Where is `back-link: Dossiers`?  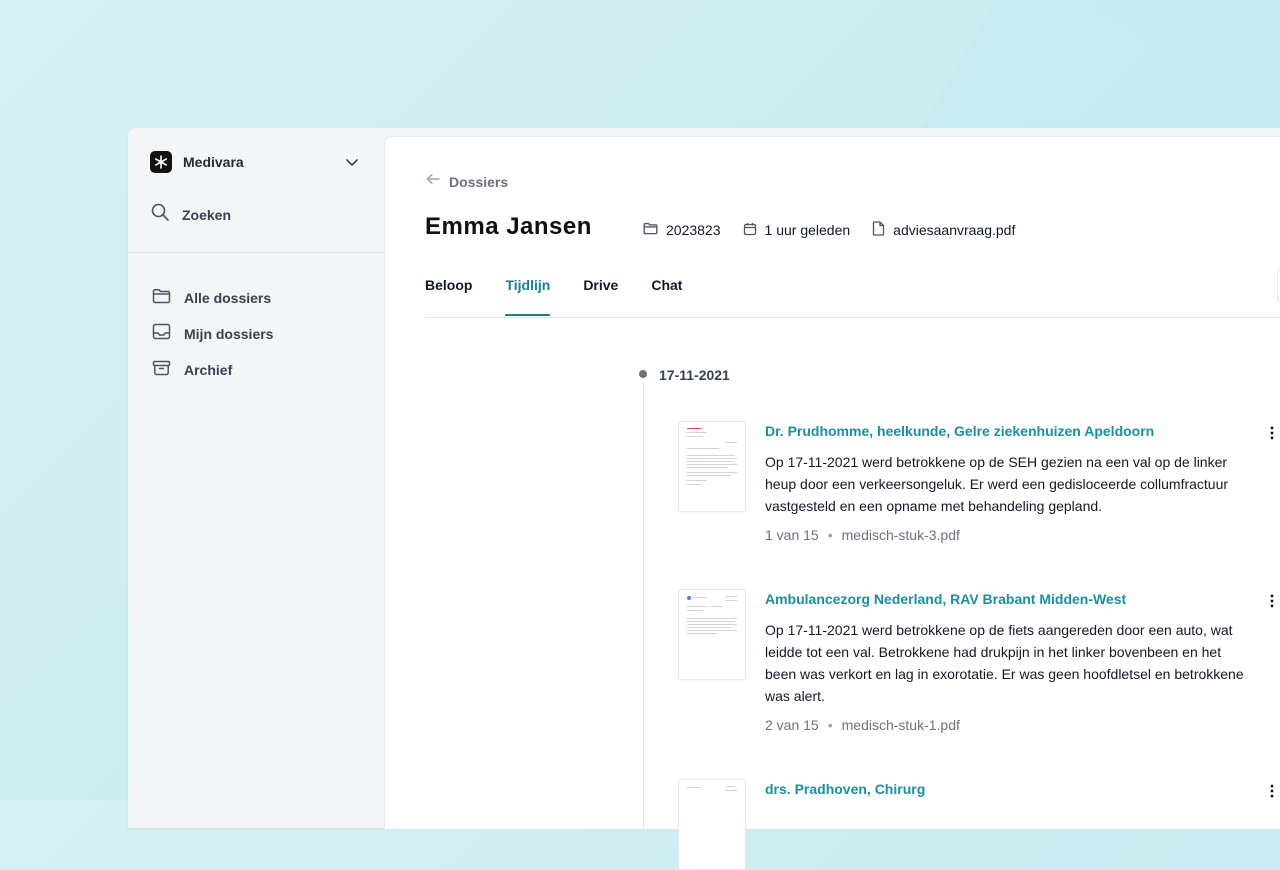
back-link: Dossiers is located at coordinates (466, 181).